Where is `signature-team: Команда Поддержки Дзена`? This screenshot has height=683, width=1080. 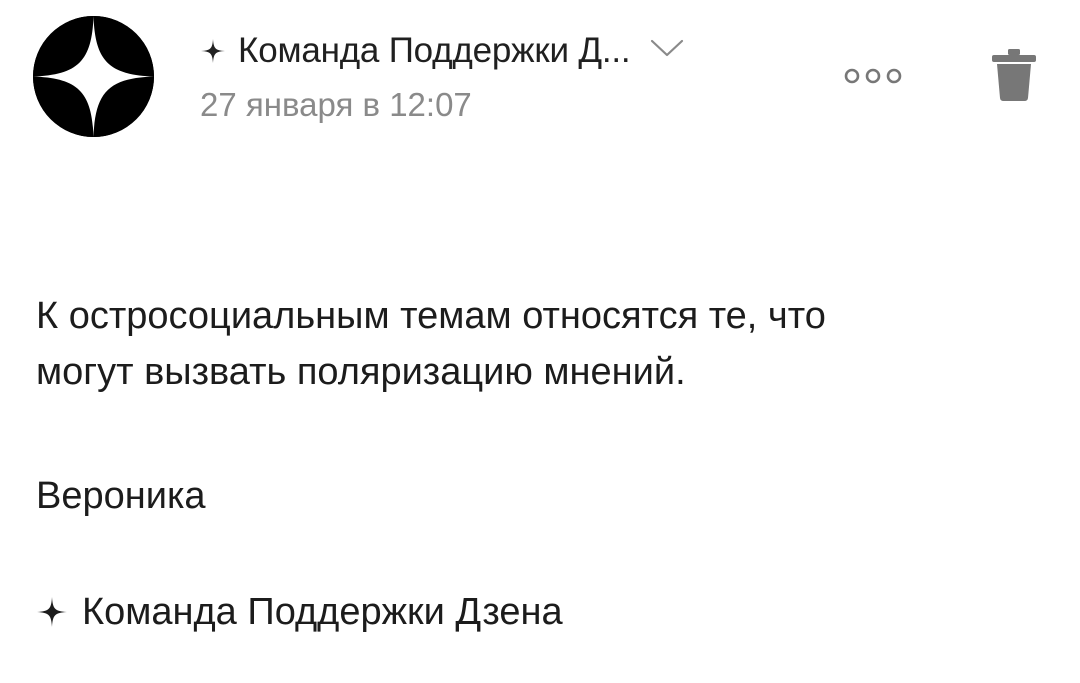
signature-team: Команда Поддержки Дзена is located at coordinates (299, 612).